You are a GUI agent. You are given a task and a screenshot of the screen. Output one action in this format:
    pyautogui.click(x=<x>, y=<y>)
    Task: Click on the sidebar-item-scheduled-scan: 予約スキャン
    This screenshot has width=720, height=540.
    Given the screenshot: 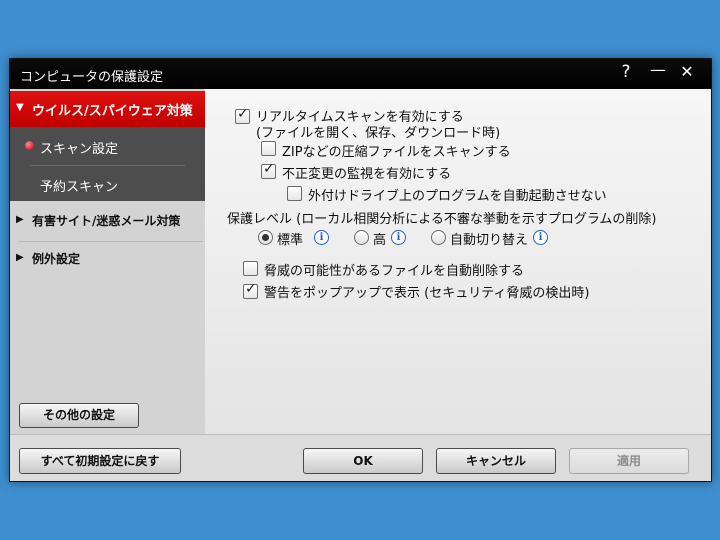 What is the action you would take?
    pyautogui.click(x=107, y=183)
    